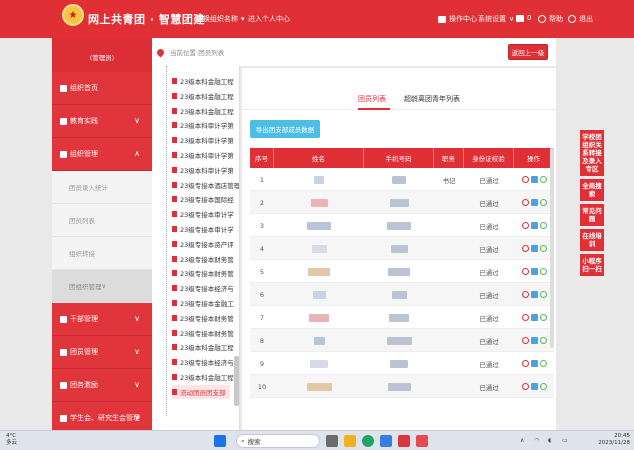  Describe the element at coordinates (220, 441) in the screenshot. I see `start-icon` at that location.